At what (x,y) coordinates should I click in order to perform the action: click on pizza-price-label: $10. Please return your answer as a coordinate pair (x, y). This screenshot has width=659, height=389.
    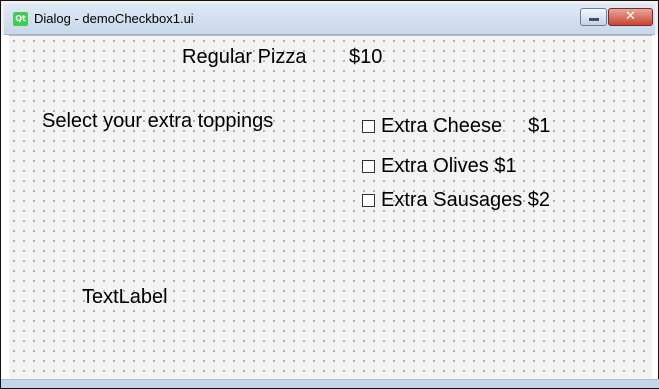
    Looking at the image, I should click on (366, 57).